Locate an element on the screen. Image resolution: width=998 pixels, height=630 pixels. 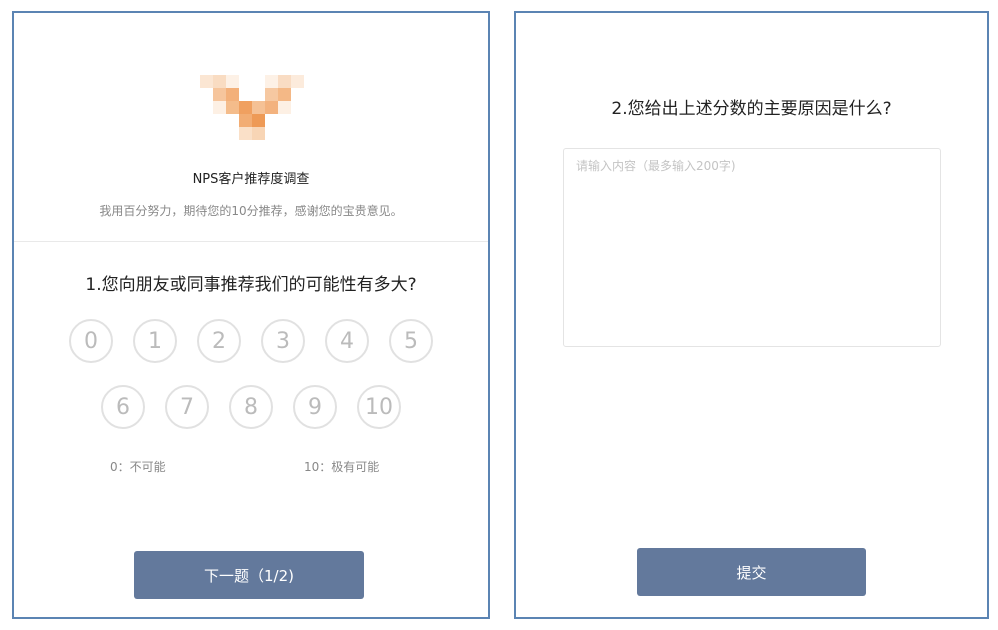
score-option-2: 2 is located at coordinates (219, 341).